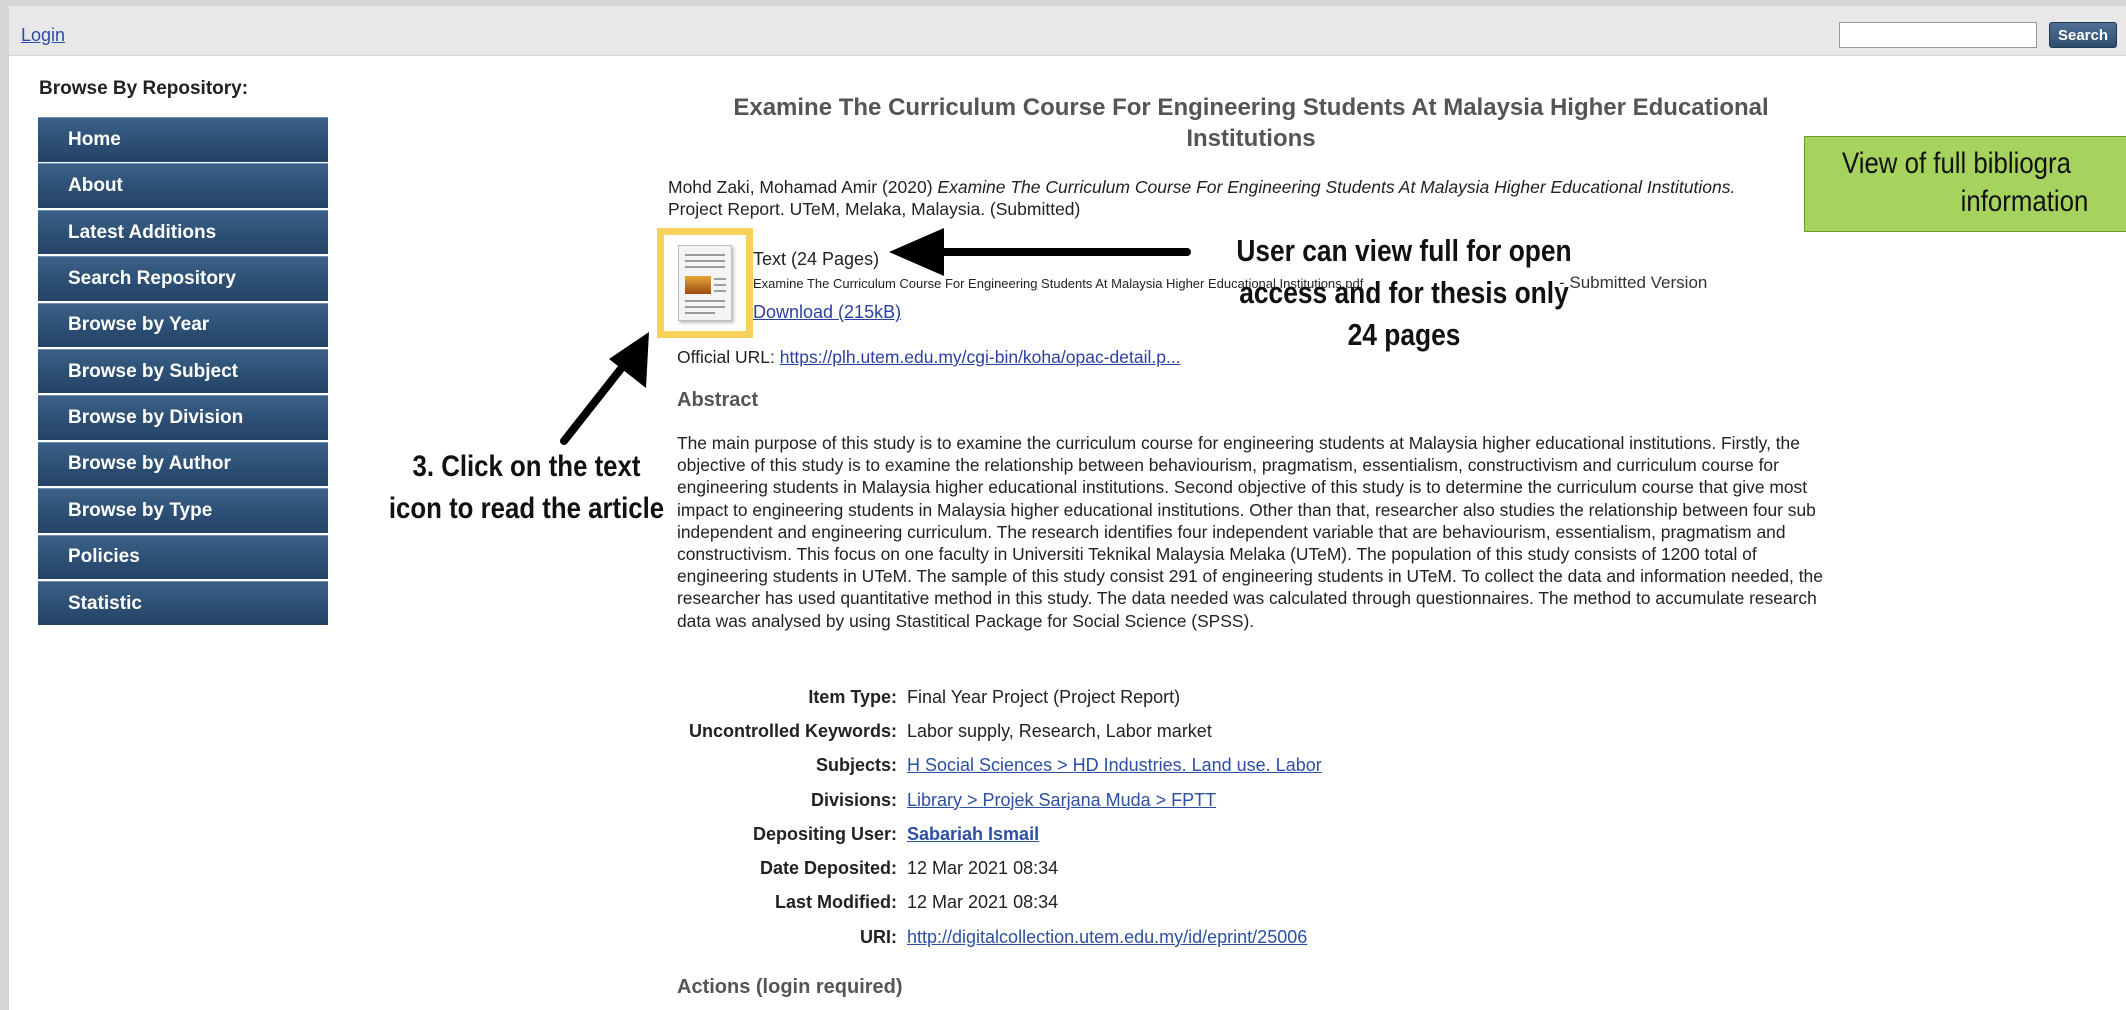  What do you see at coordinates (875, 336) in the screenshot?
I see `annotation-arrows` at bounding box center [875, 336].